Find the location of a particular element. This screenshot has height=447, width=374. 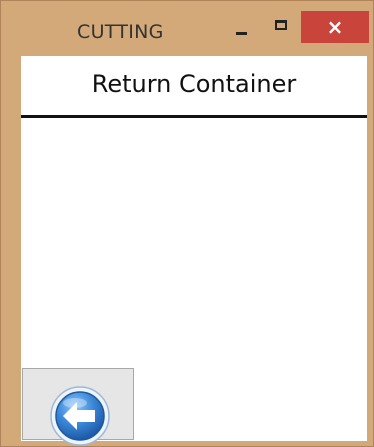

back-button is located at coordinates (78, 407).